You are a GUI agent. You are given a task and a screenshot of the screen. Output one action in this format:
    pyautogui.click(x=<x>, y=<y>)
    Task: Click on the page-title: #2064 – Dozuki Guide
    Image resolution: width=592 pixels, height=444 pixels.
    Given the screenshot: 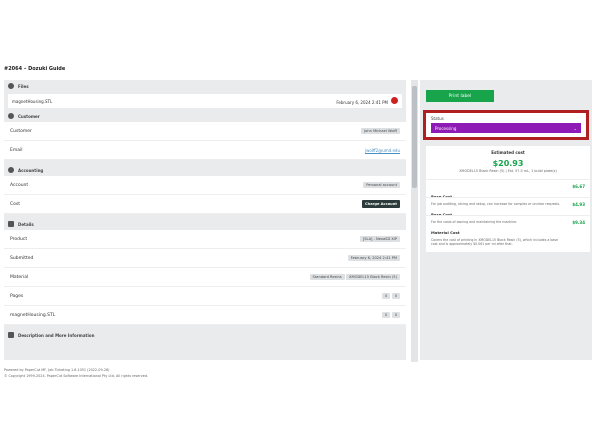 What is the action you would take?
    pyautogui.click(x=35, y=69)
    